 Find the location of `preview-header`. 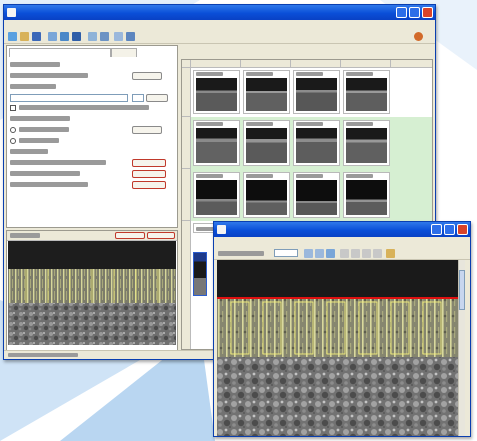

preview-header is located at coordinates (92, 236).